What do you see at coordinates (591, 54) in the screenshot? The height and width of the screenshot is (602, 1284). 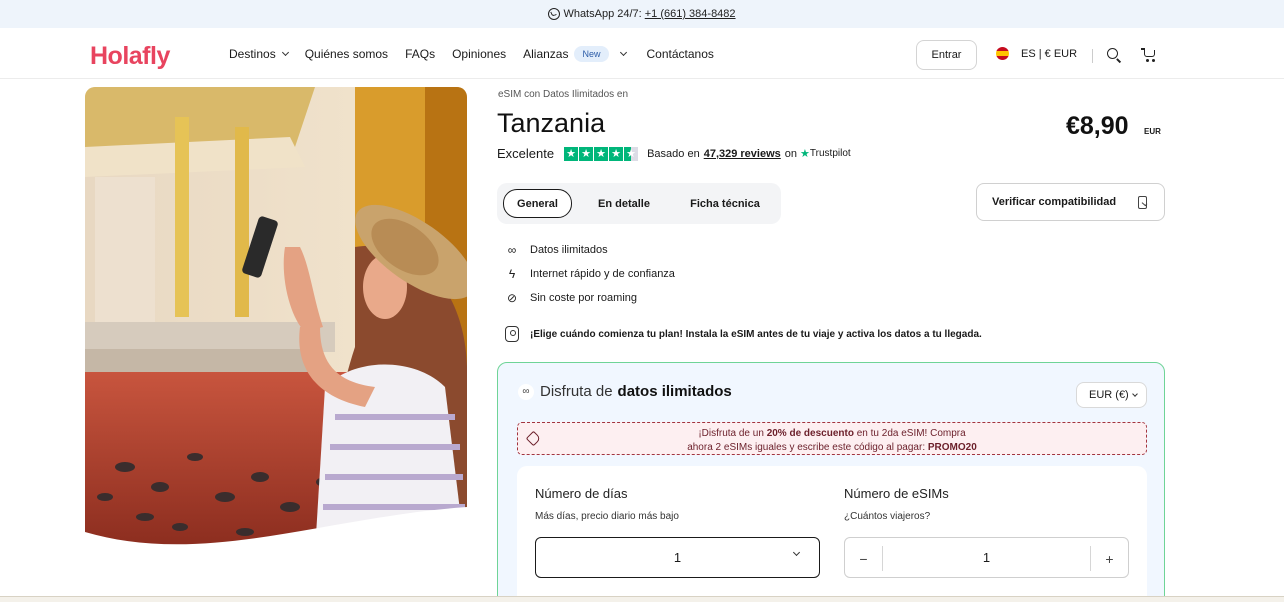 I see `new-badge: New` at bounding box center [591, 54].